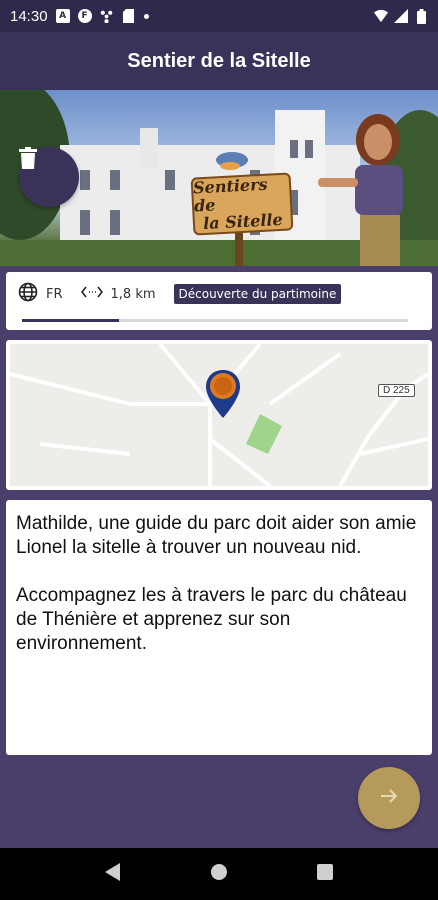  I want to click on notification-a-icon: A, so click(62, 16).